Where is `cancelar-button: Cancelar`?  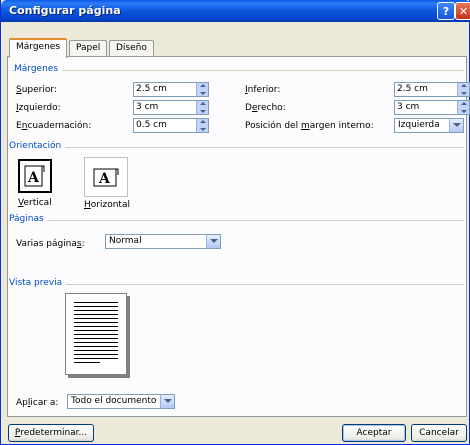 cancelar-button: Cancelar is located at coordinates (439, 433).